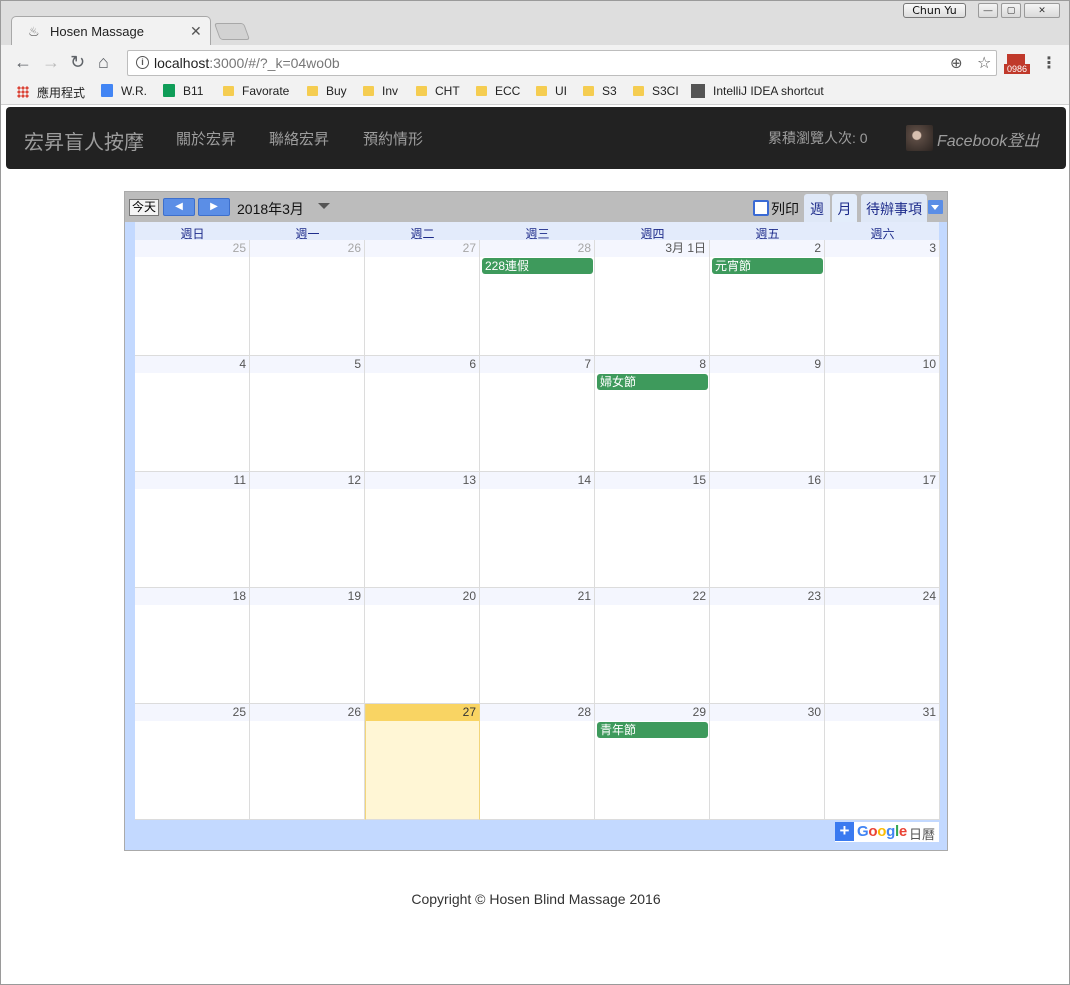 This screenshot has width=1070, height=985. What do you see at coordinates (1011, 10) in the screenshot?
I see `maximize-icon: ▢` at bounding box center [1011, 10].